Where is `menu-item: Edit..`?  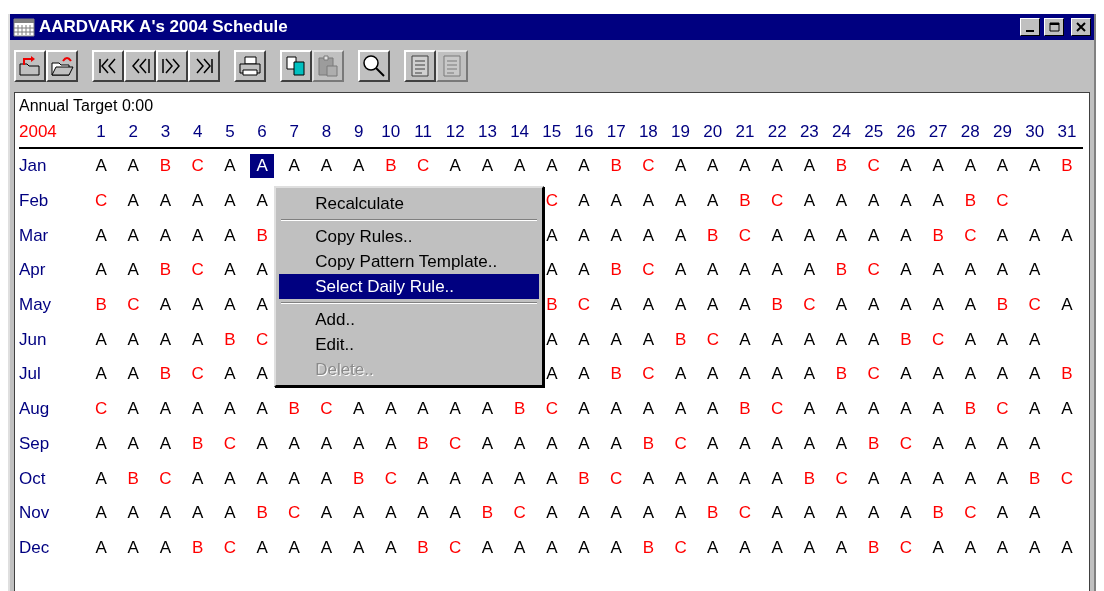
menu-item: Edit.. is located at coordinates (409, 344).